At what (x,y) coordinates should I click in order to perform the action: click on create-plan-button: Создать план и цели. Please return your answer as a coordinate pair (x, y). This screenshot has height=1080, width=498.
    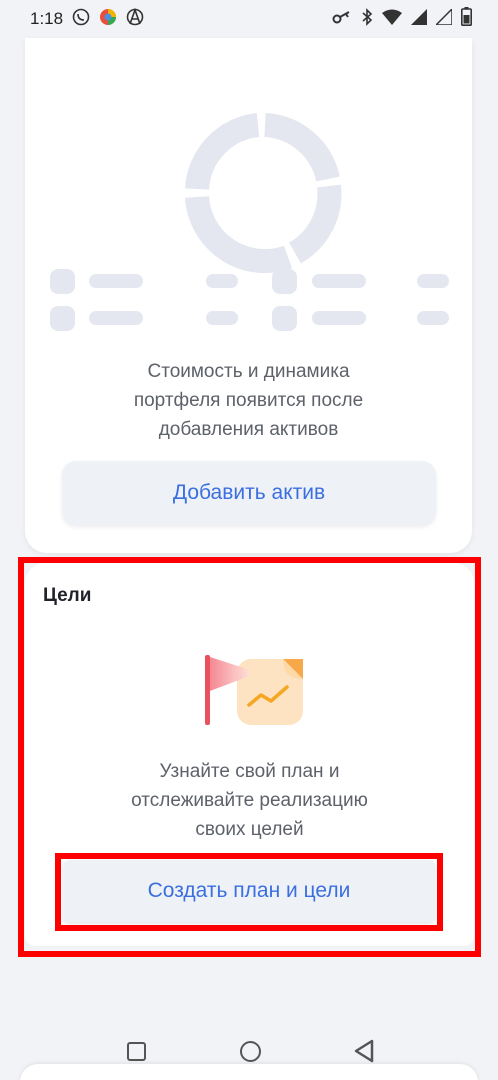
    Looking at the image, I should click on (249, 891).